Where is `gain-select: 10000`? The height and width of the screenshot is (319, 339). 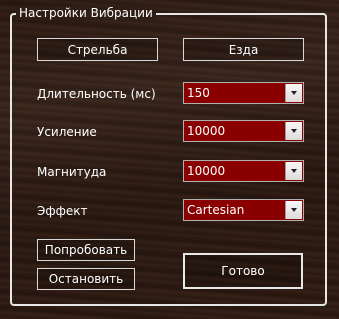
gain-select: 10000 is located at coordinates (243, 131).